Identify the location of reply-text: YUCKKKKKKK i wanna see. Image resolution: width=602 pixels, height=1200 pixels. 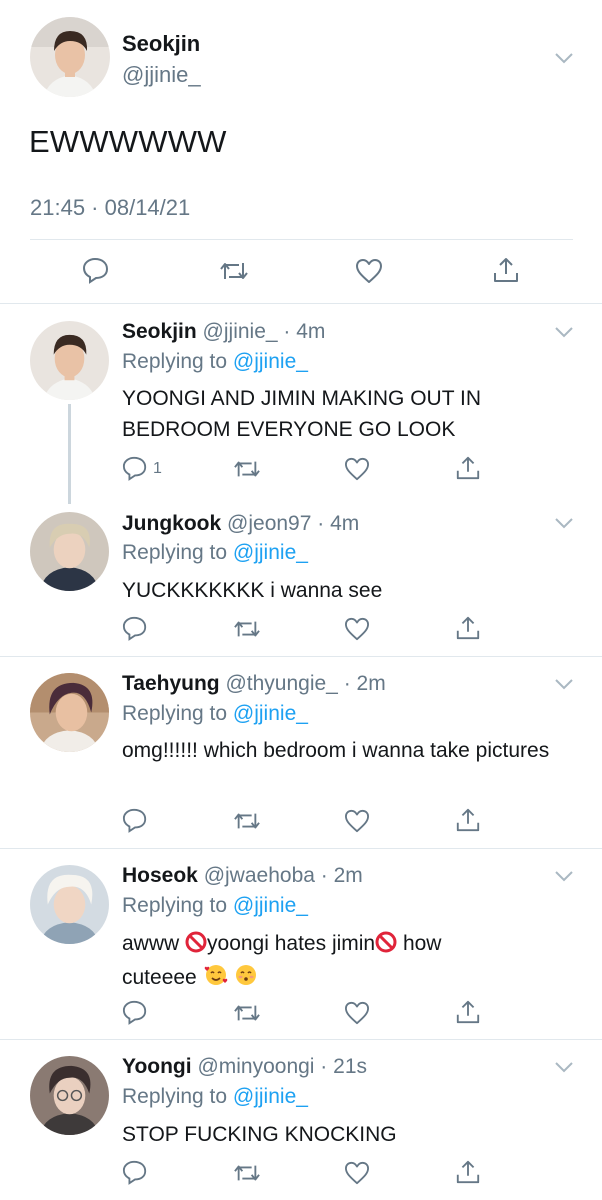
(252, 590).